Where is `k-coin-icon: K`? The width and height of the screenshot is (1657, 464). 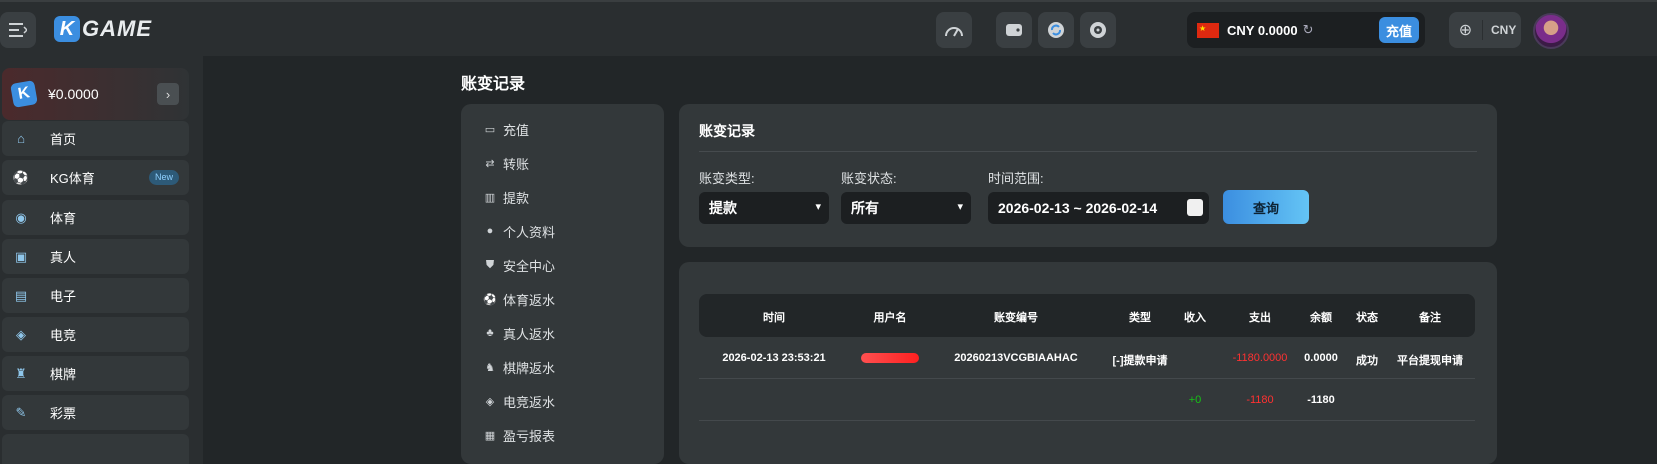
k-coin-icon: K is located at coordinates (24, 94).